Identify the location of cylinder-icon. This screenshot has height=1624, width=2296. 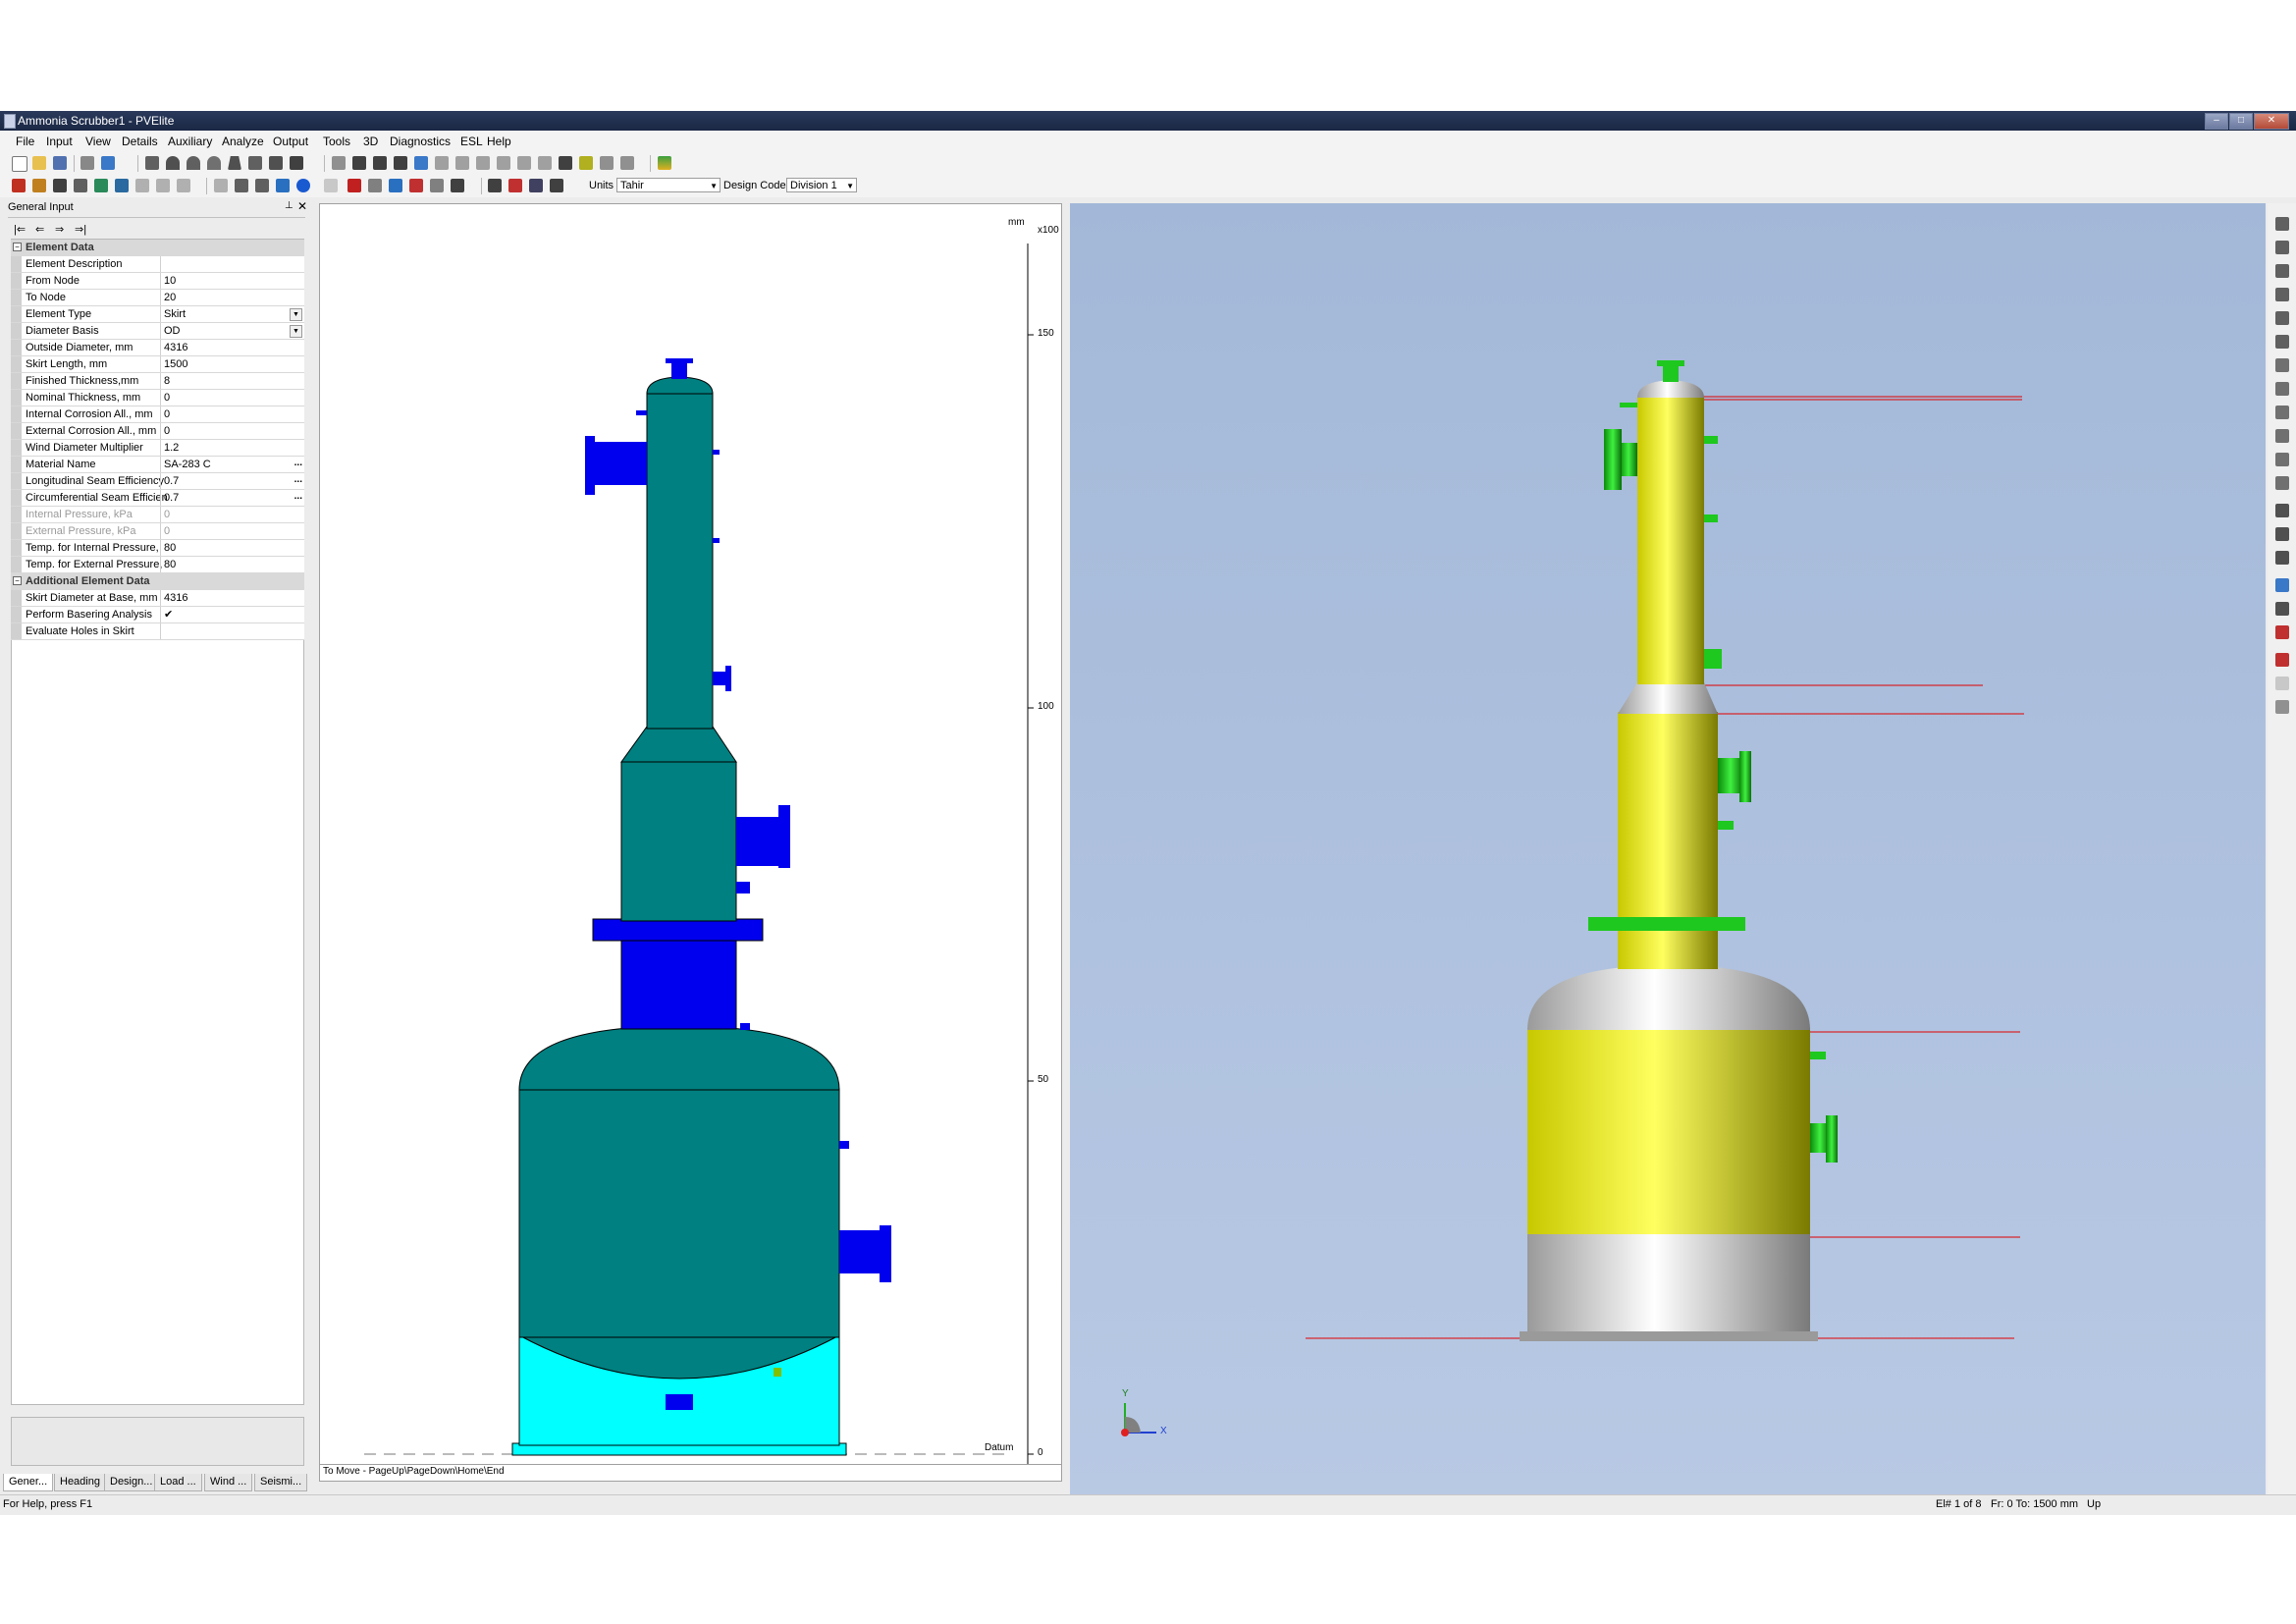
(152, 163).